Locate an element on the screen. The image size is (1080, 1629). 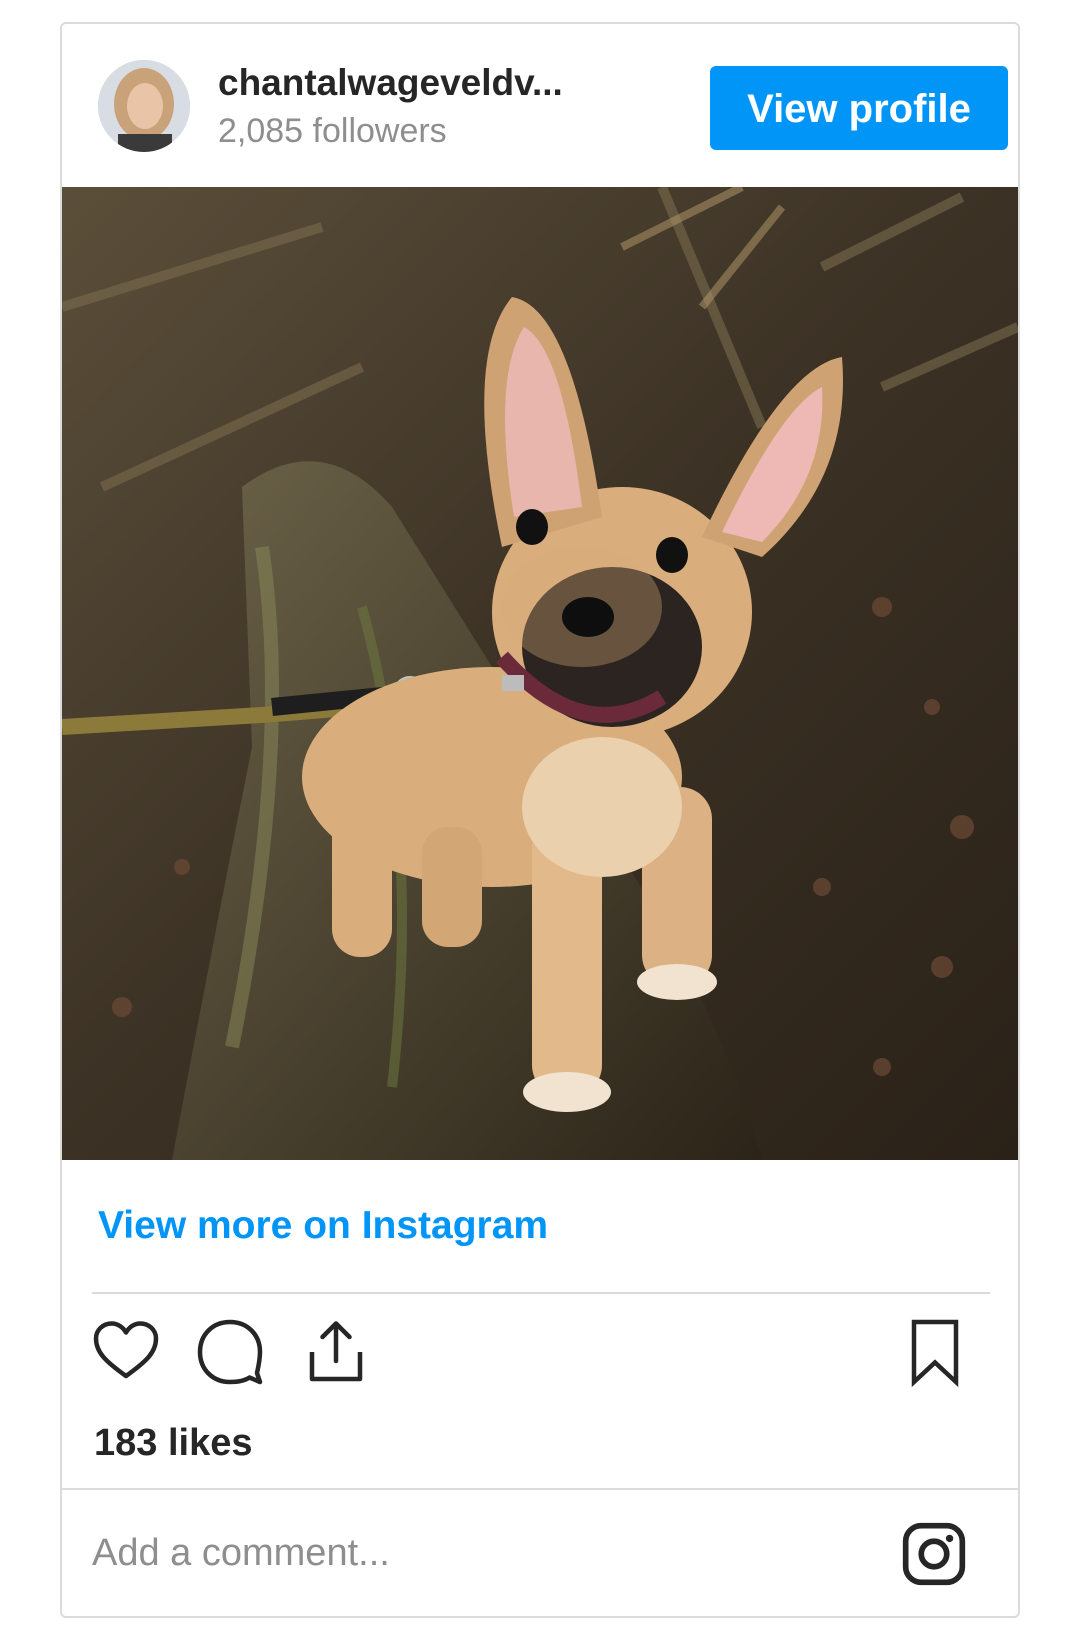
heart-icon is located at coordinates (126, 1352).